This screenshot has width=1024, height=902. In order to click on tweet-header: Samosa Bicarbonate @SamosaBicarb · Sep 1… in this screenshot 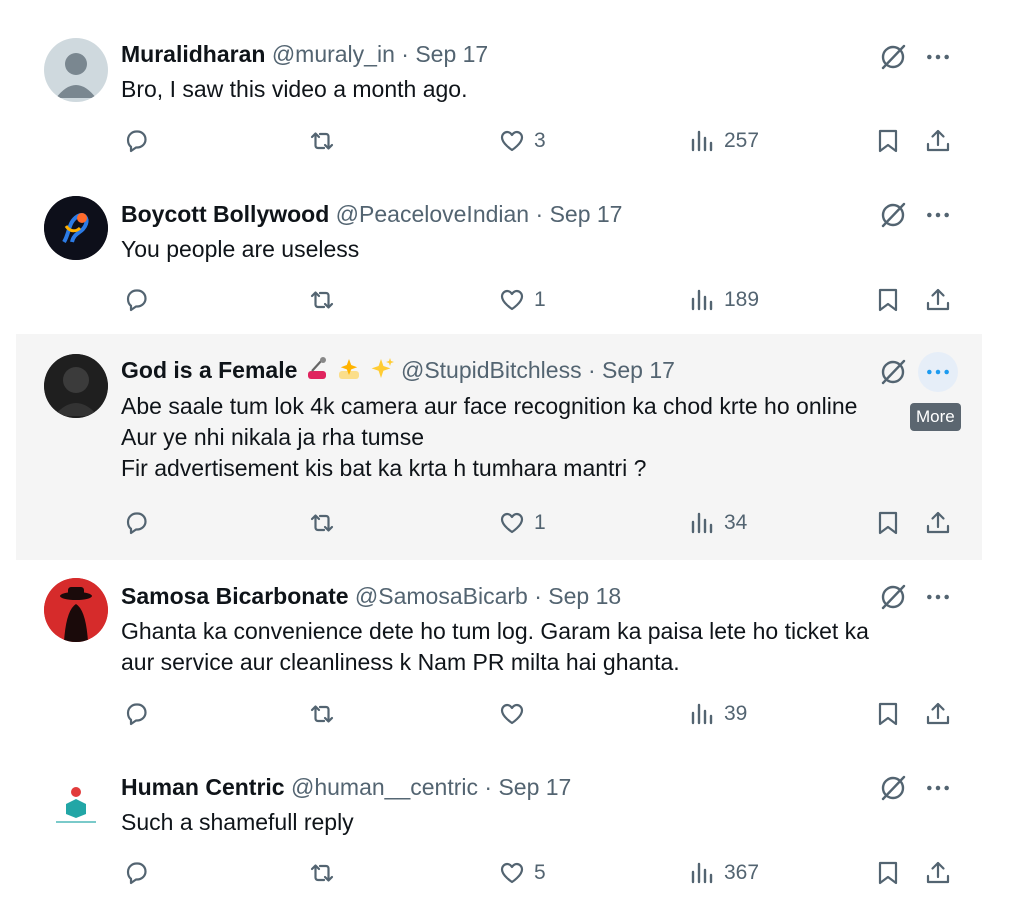, I will do `click(371, 596)`.